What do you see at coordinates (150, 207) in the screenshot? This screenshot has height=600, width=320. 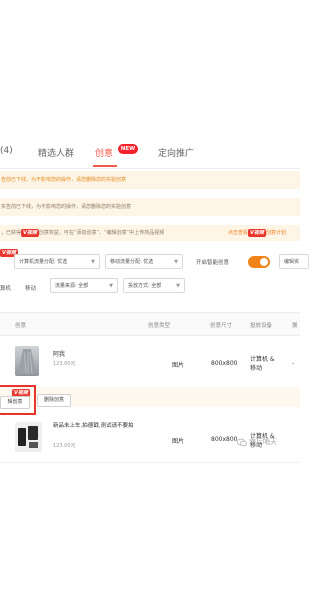 I see `notice-banner-2: 实告前已下线，为不影响您的操作，请您删除您的实验创意` at bounding box center [150, 207].